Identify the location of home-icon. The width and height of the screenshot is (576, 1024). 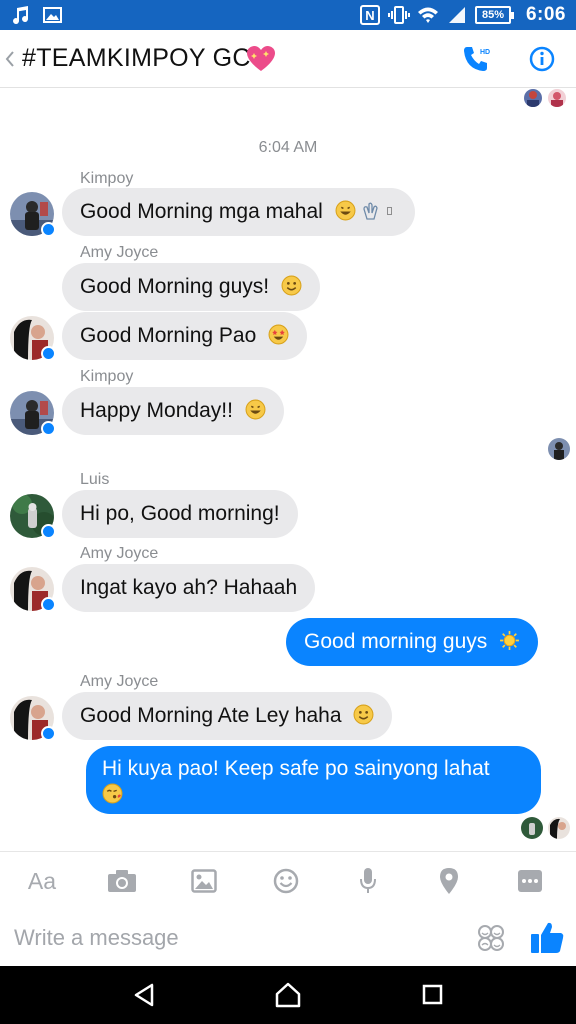
(288, 995).